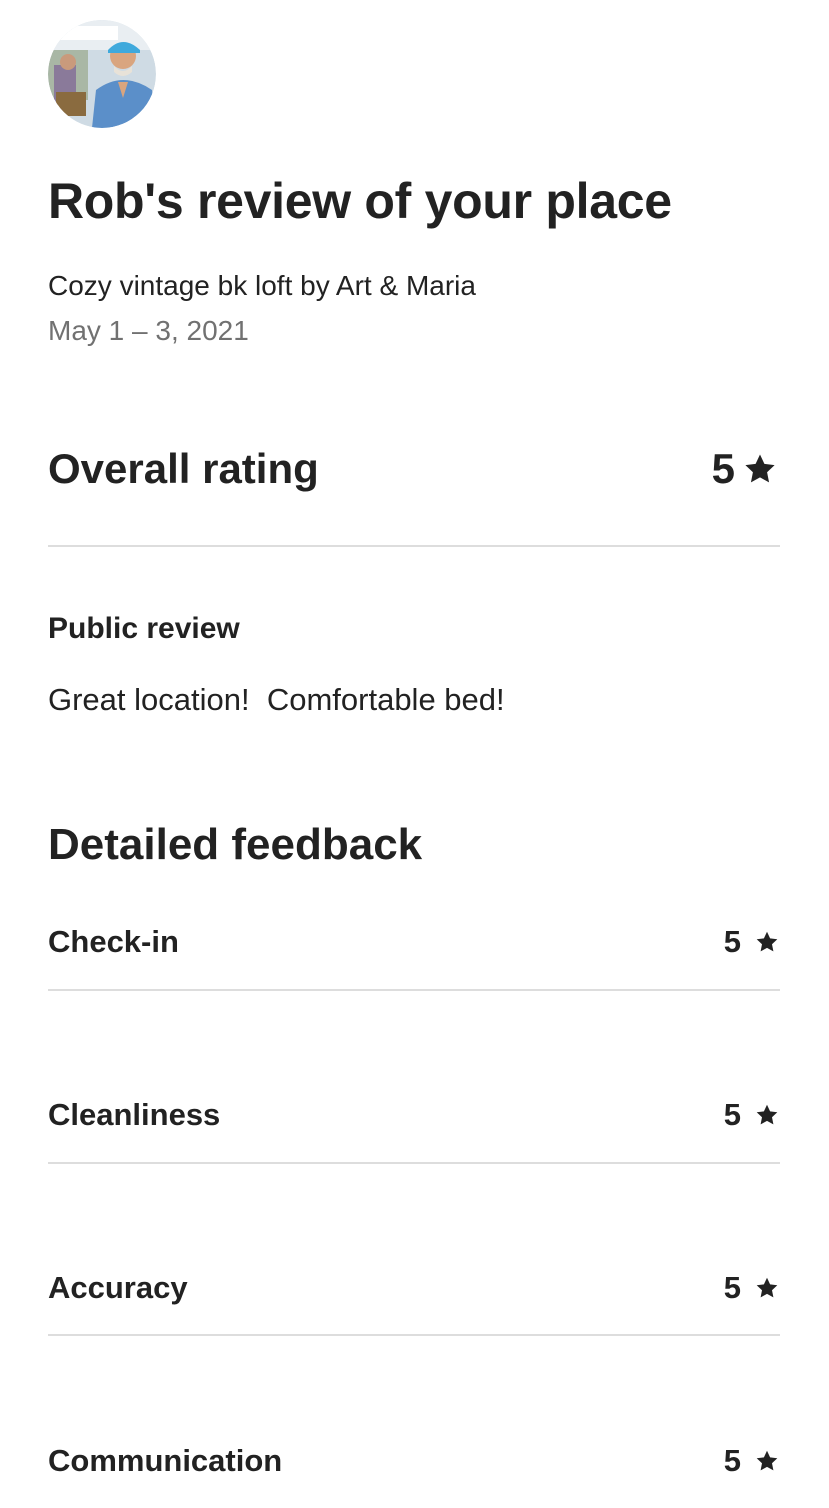 The image size is (829, 1508). I want to click on feedback-rating-communication: 5, so click(751, 1461).